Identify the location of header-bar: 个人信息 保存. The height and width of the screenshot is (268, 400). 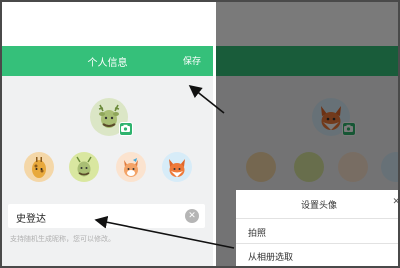
(107, 61).